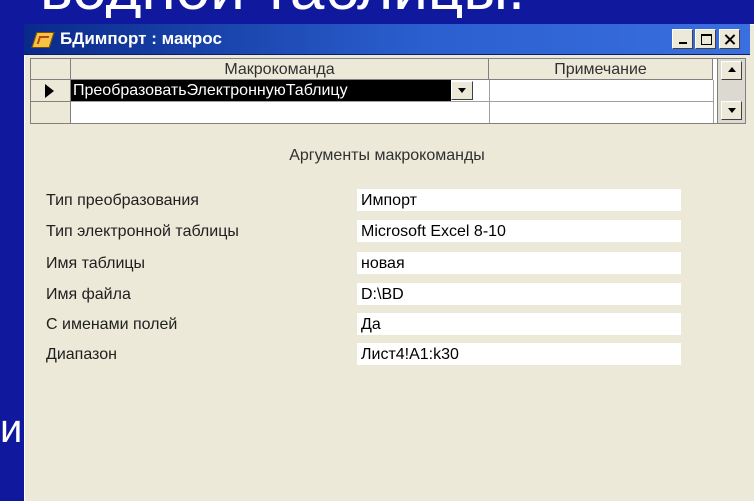  What do you see at coordinates (397, 9) in the screenshot?
I see `slide-title-fragment: водной таблицы.` at bounding box center [397, 9].